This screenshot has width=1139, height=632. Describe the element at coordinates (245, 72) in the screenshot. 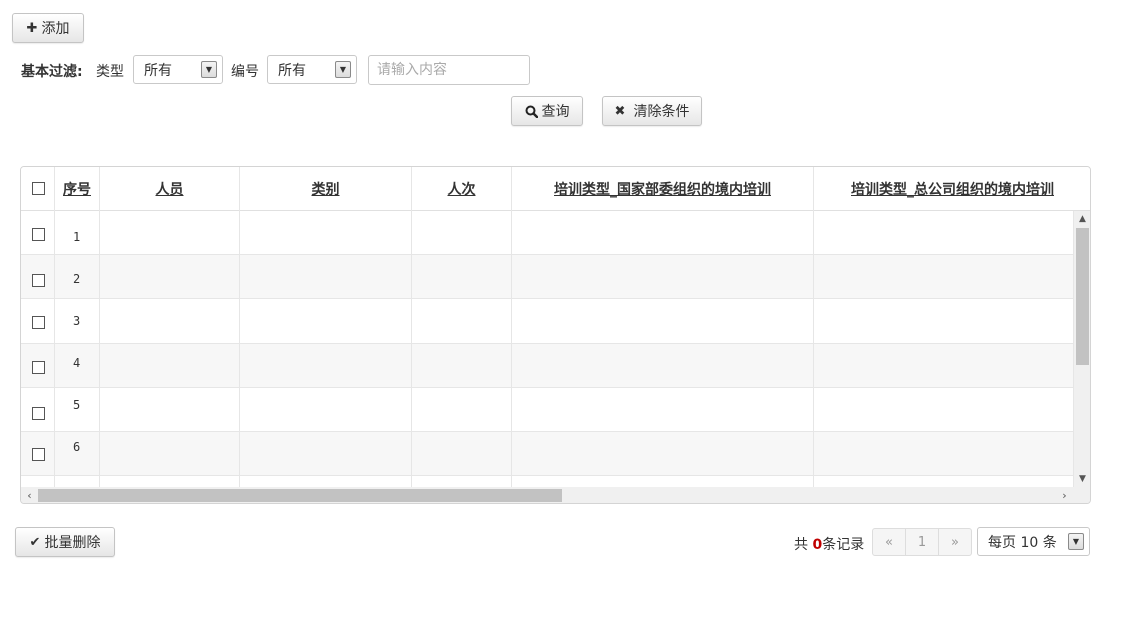

I see `number-filter-label: 编号` at that location.